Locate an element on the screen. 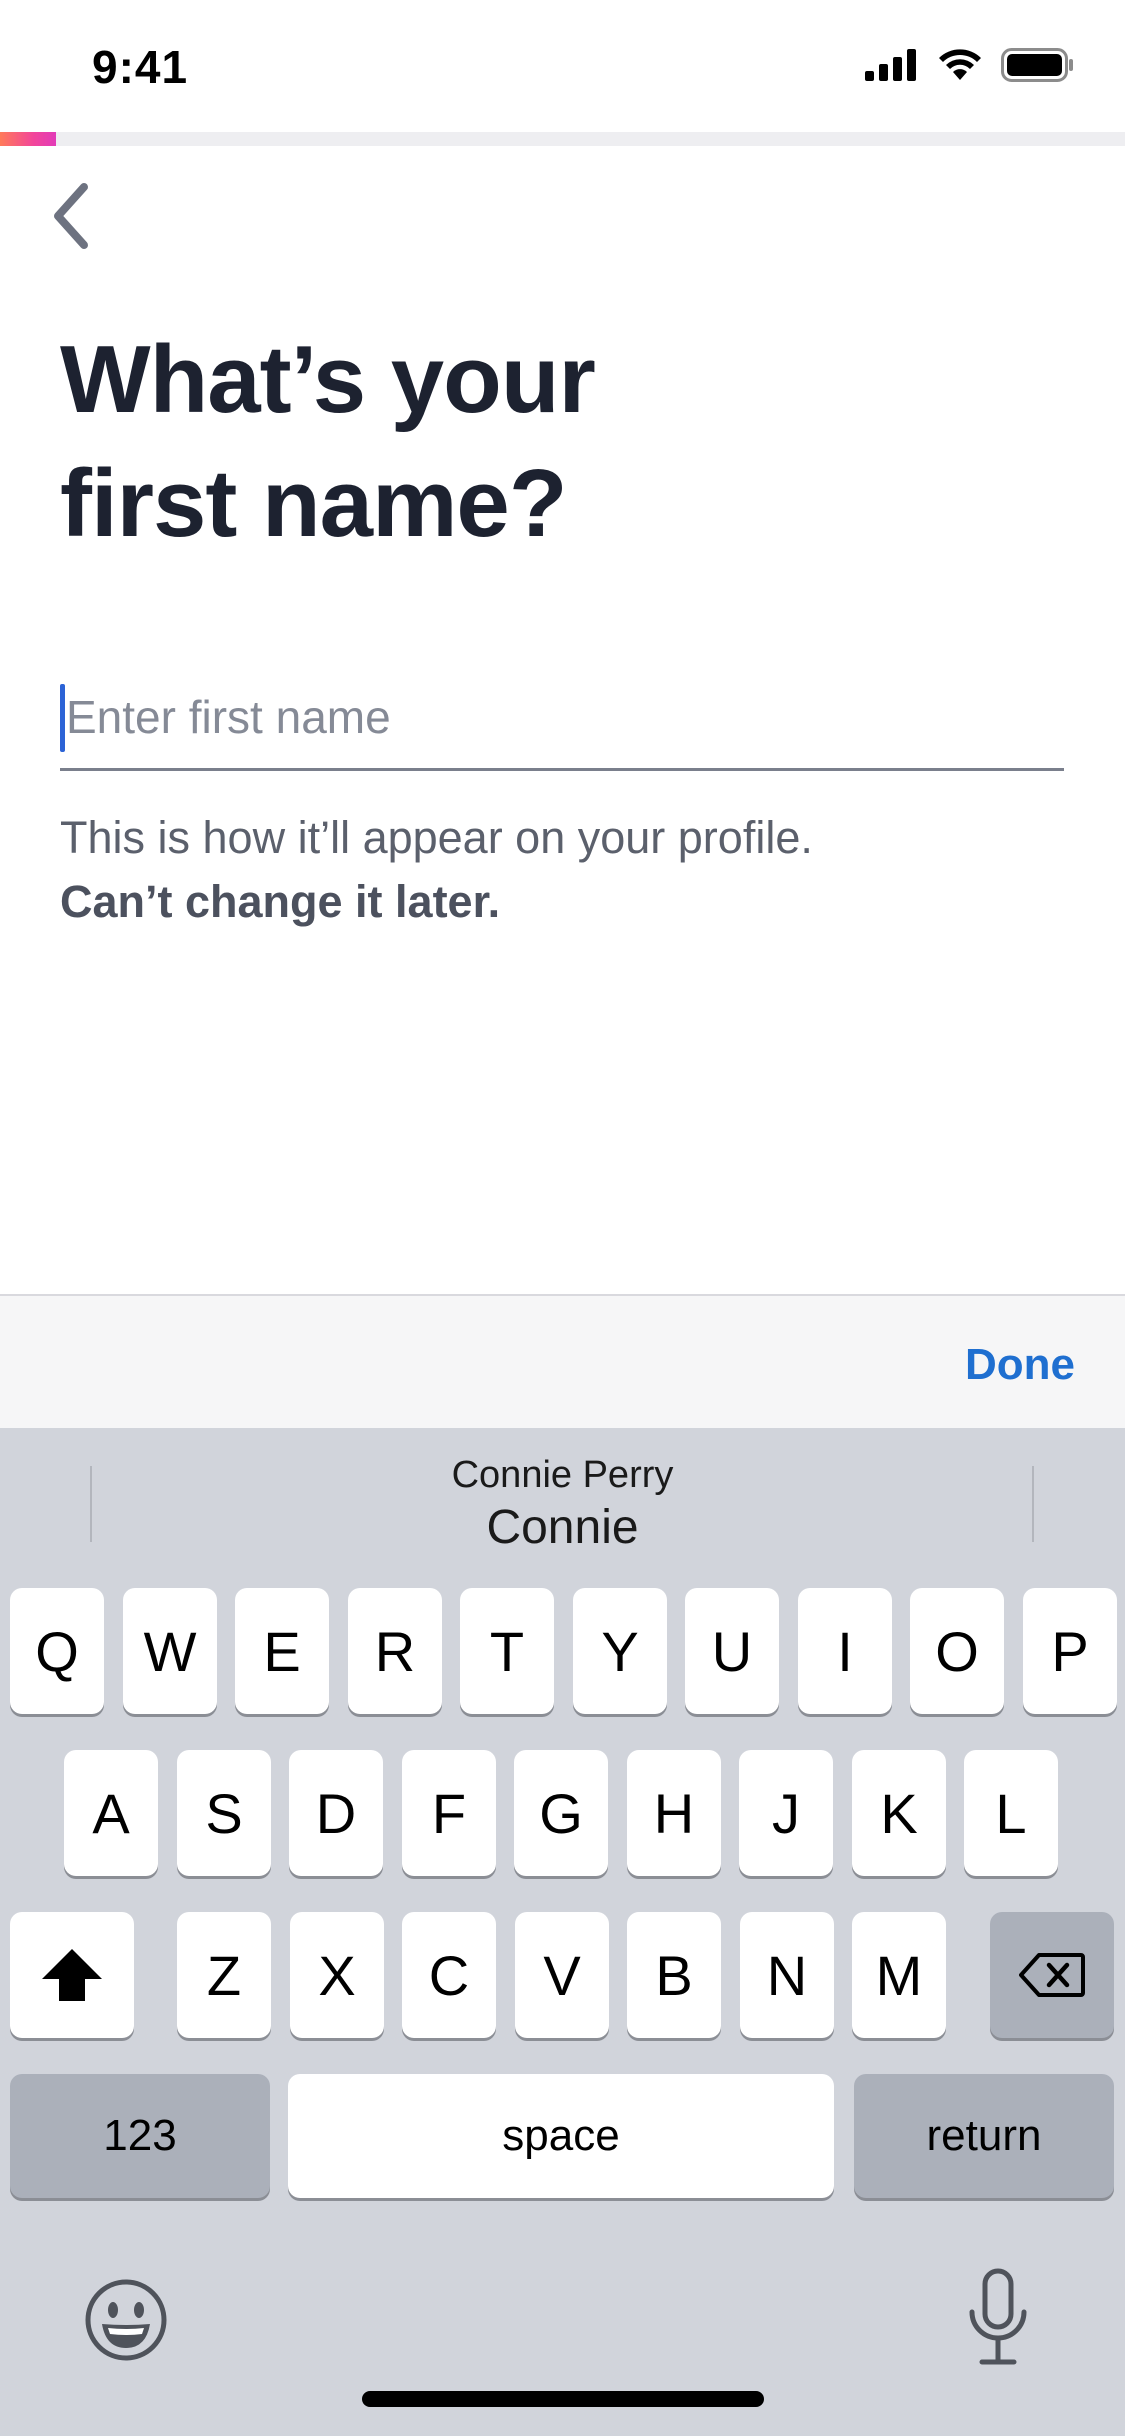 Image resolution: width=1125 pixels, height=2436 pixels. key-u: U is located at coordinates (732, 1651).